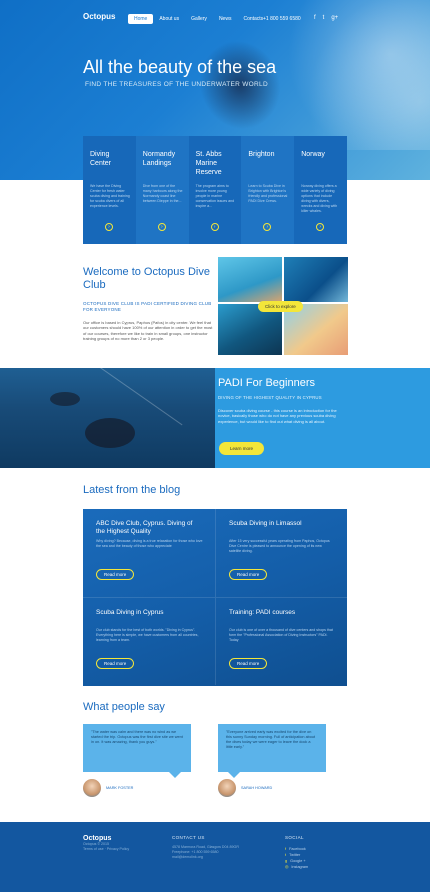 This screenshot has height=892, width=430. I want to click on footer-social-heading: SOCIAL, so click(294, 837).